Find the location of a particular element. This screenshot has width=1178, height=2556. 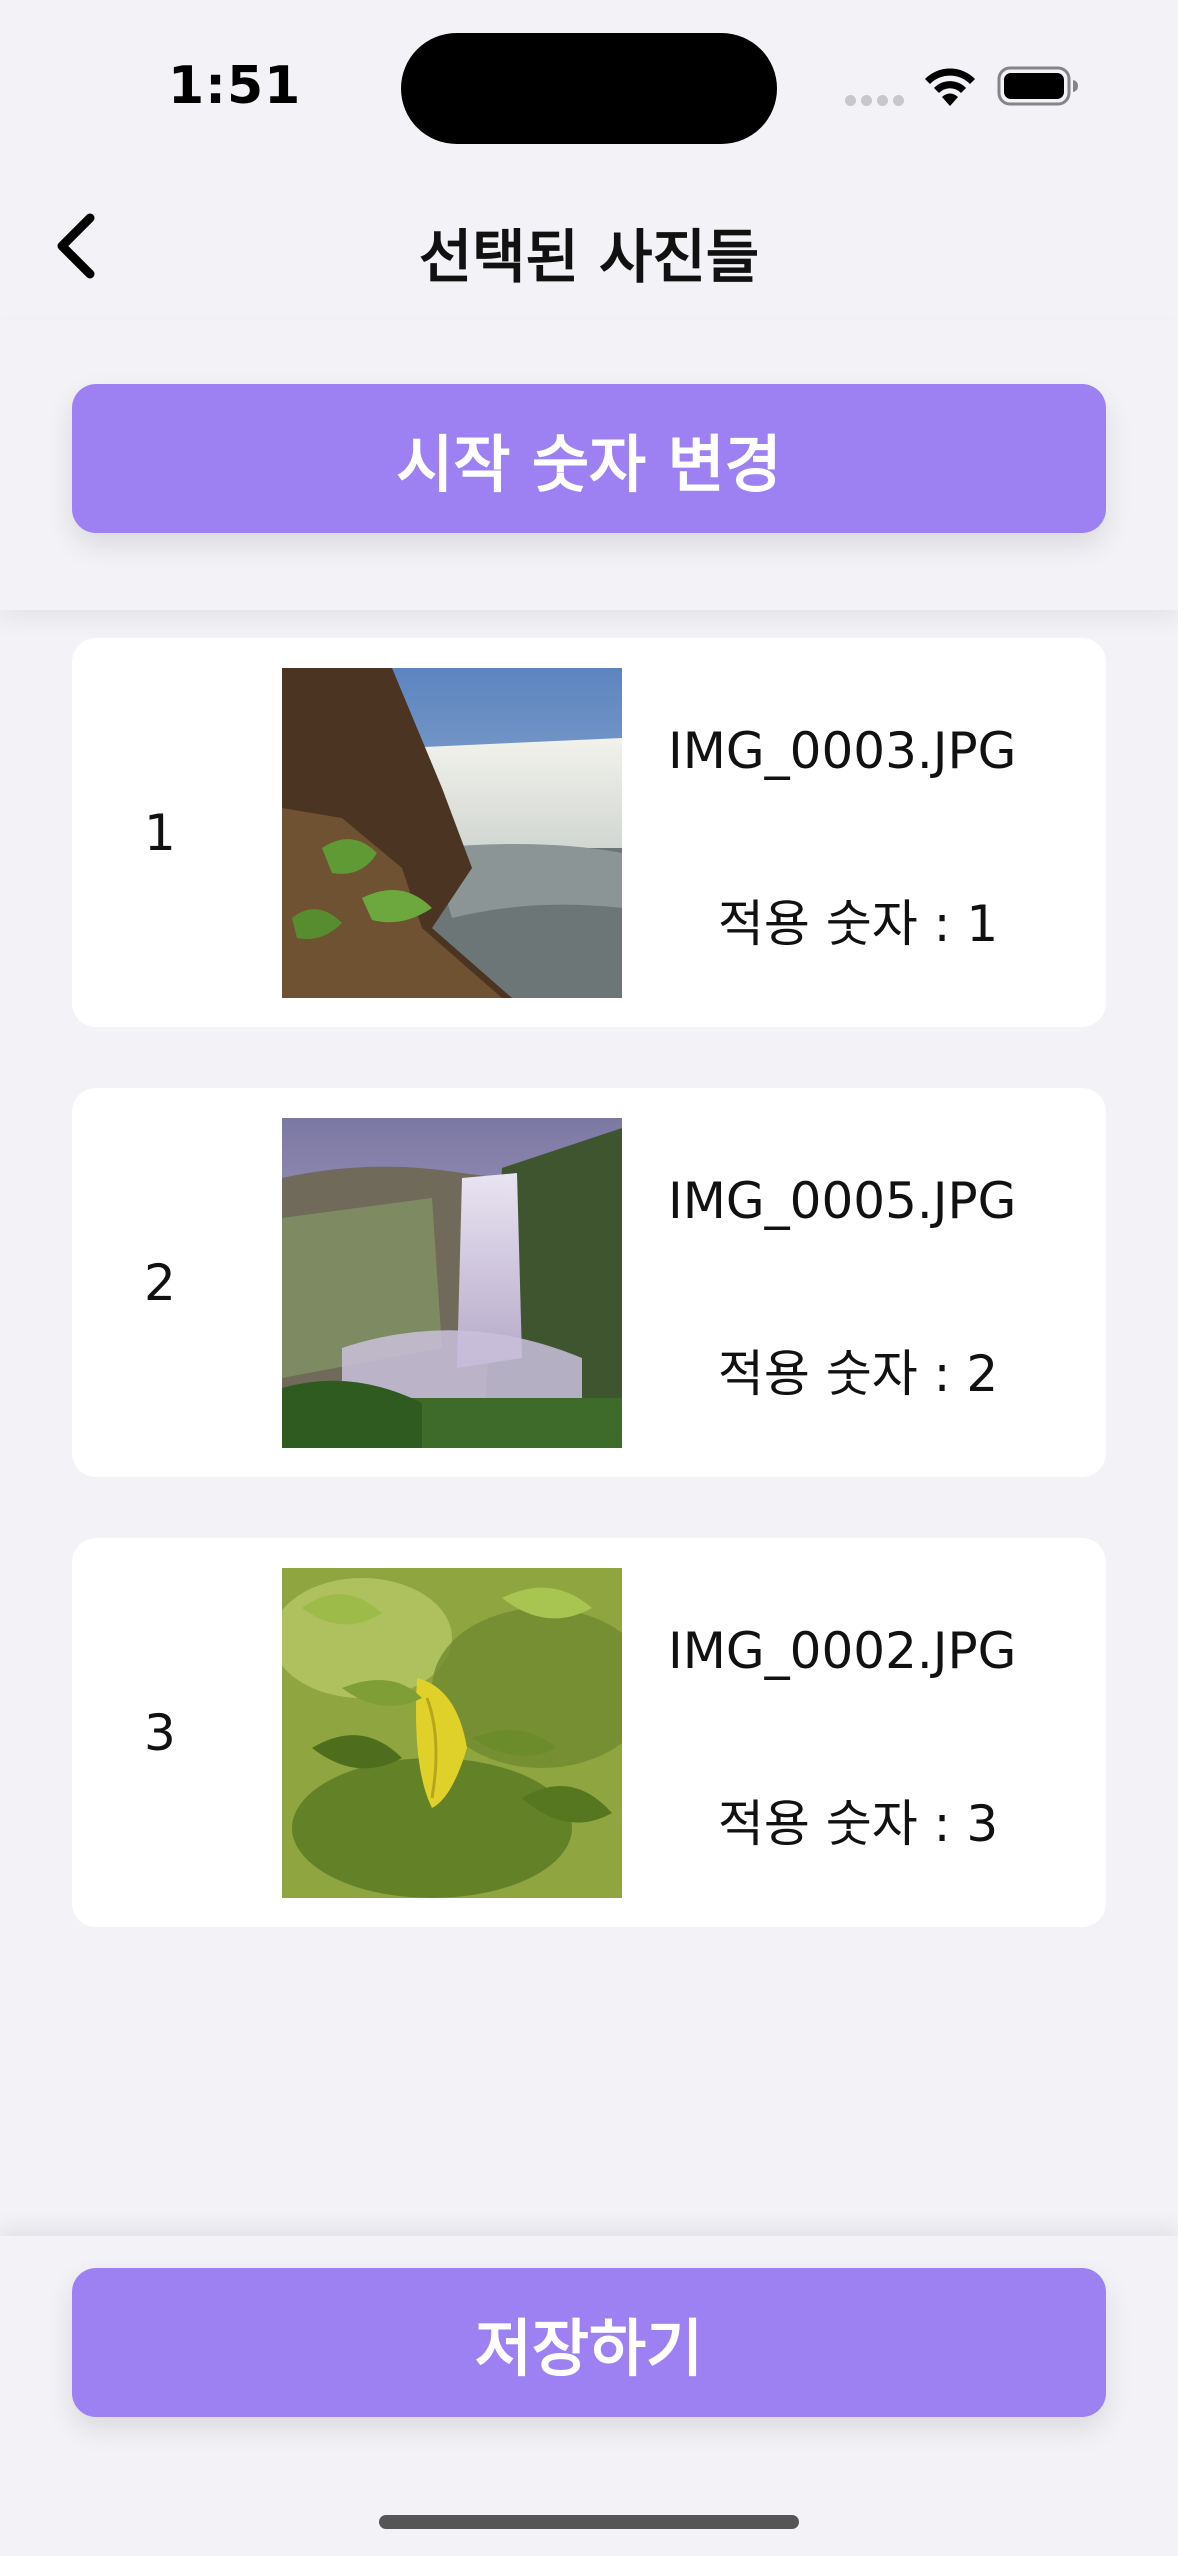

home-indicator is located at coordinates (589, 2522).